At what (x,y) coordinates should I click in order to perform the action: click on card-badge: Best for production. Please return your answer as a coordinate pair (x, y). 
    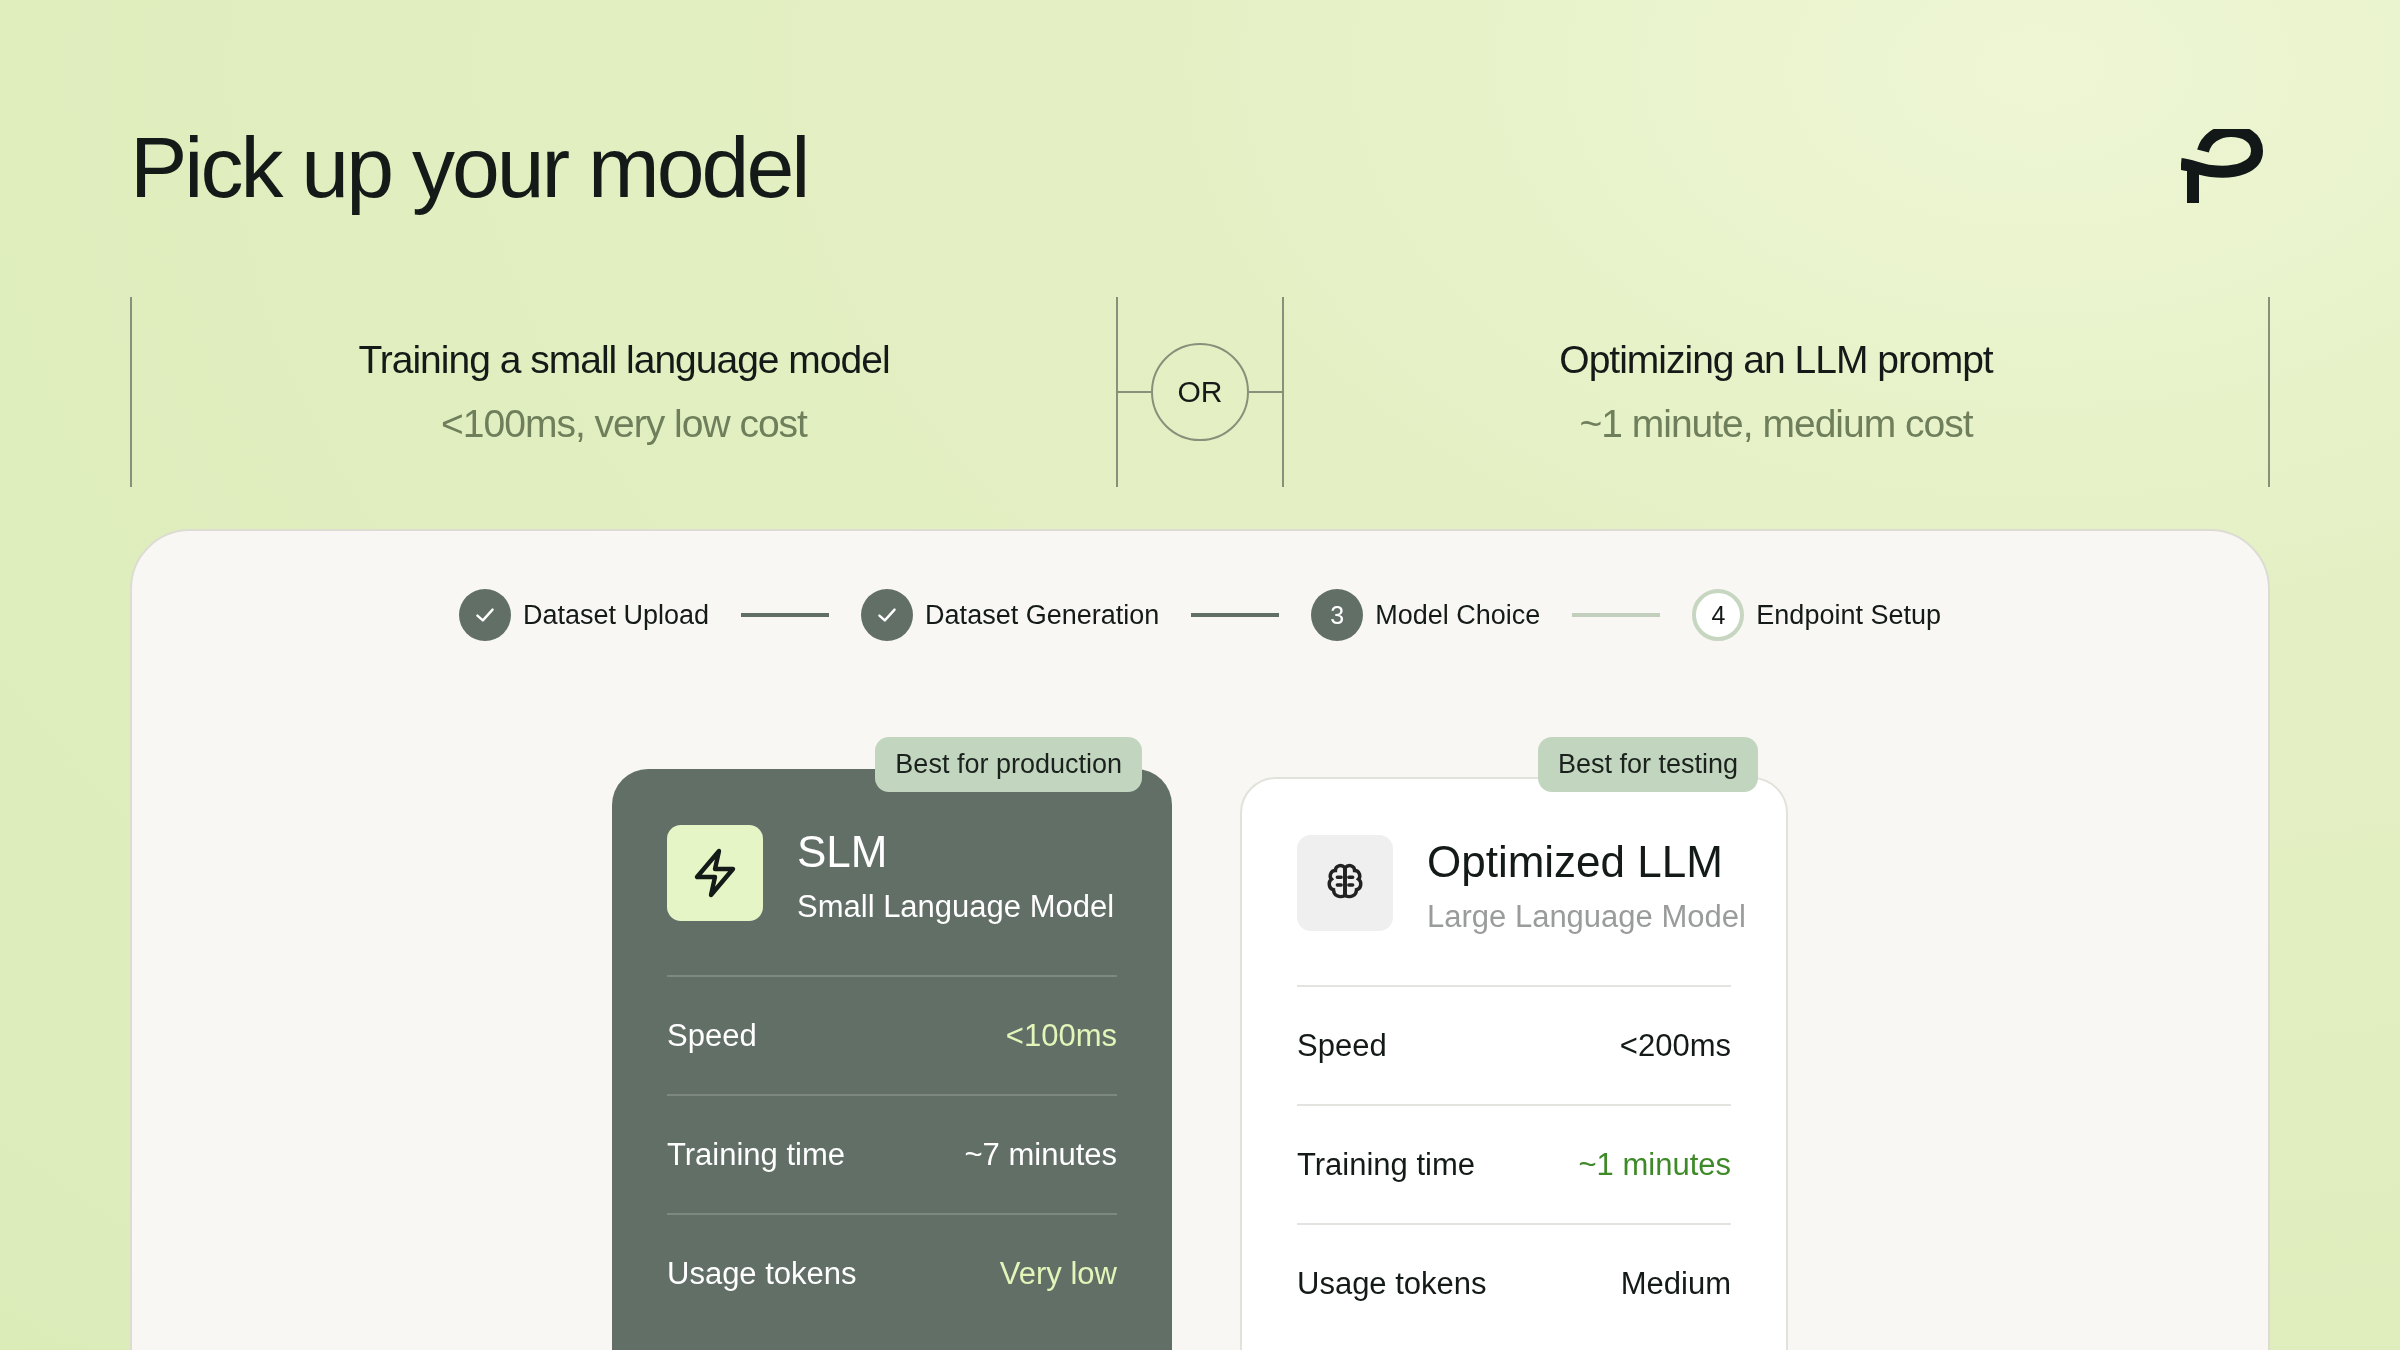
    Looking at the image, I should click on (1008, 764).